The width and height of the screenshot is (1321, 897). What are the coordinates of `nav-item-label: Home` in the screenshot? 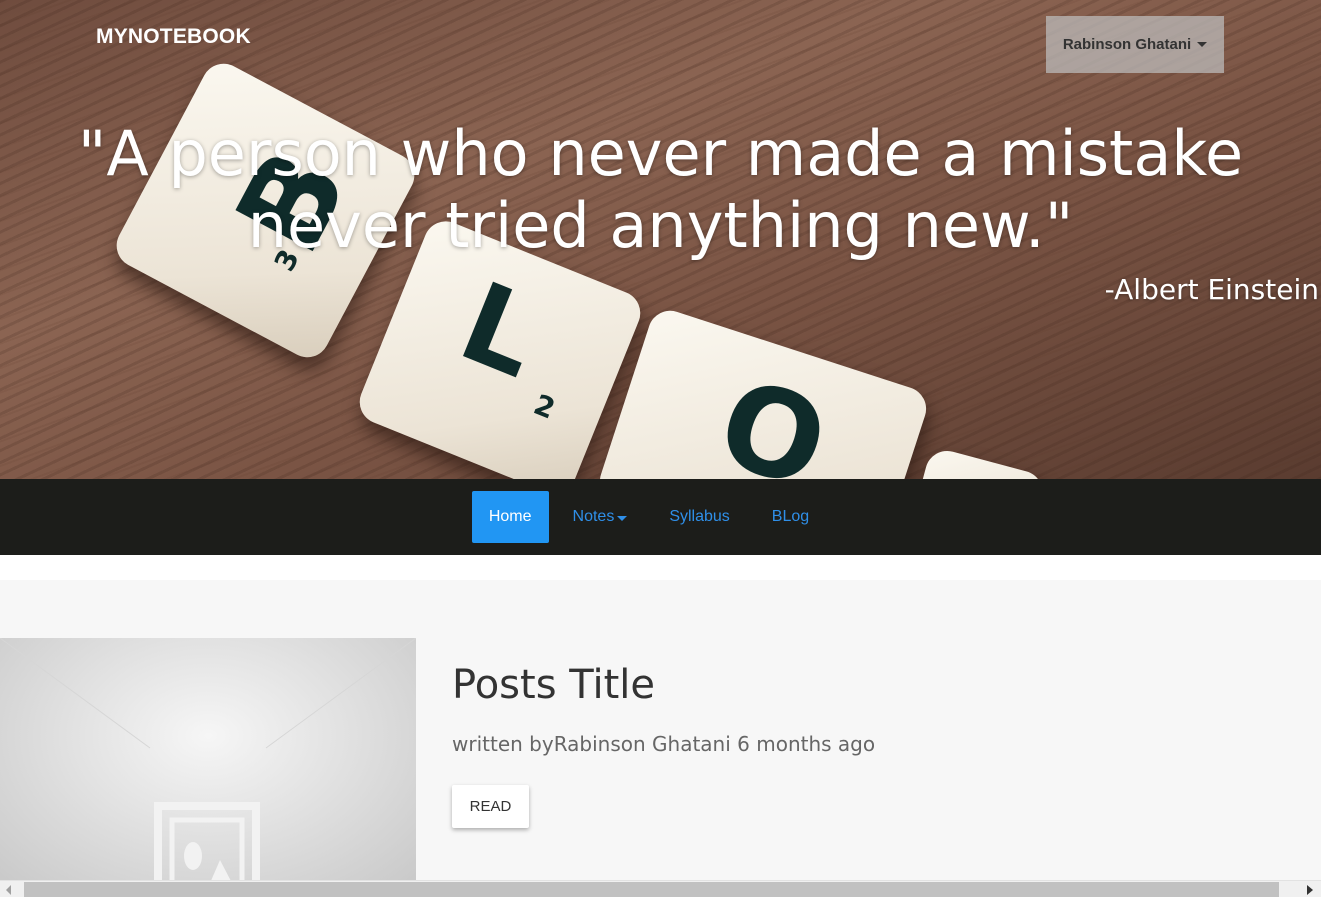 It's located at (510, 516).